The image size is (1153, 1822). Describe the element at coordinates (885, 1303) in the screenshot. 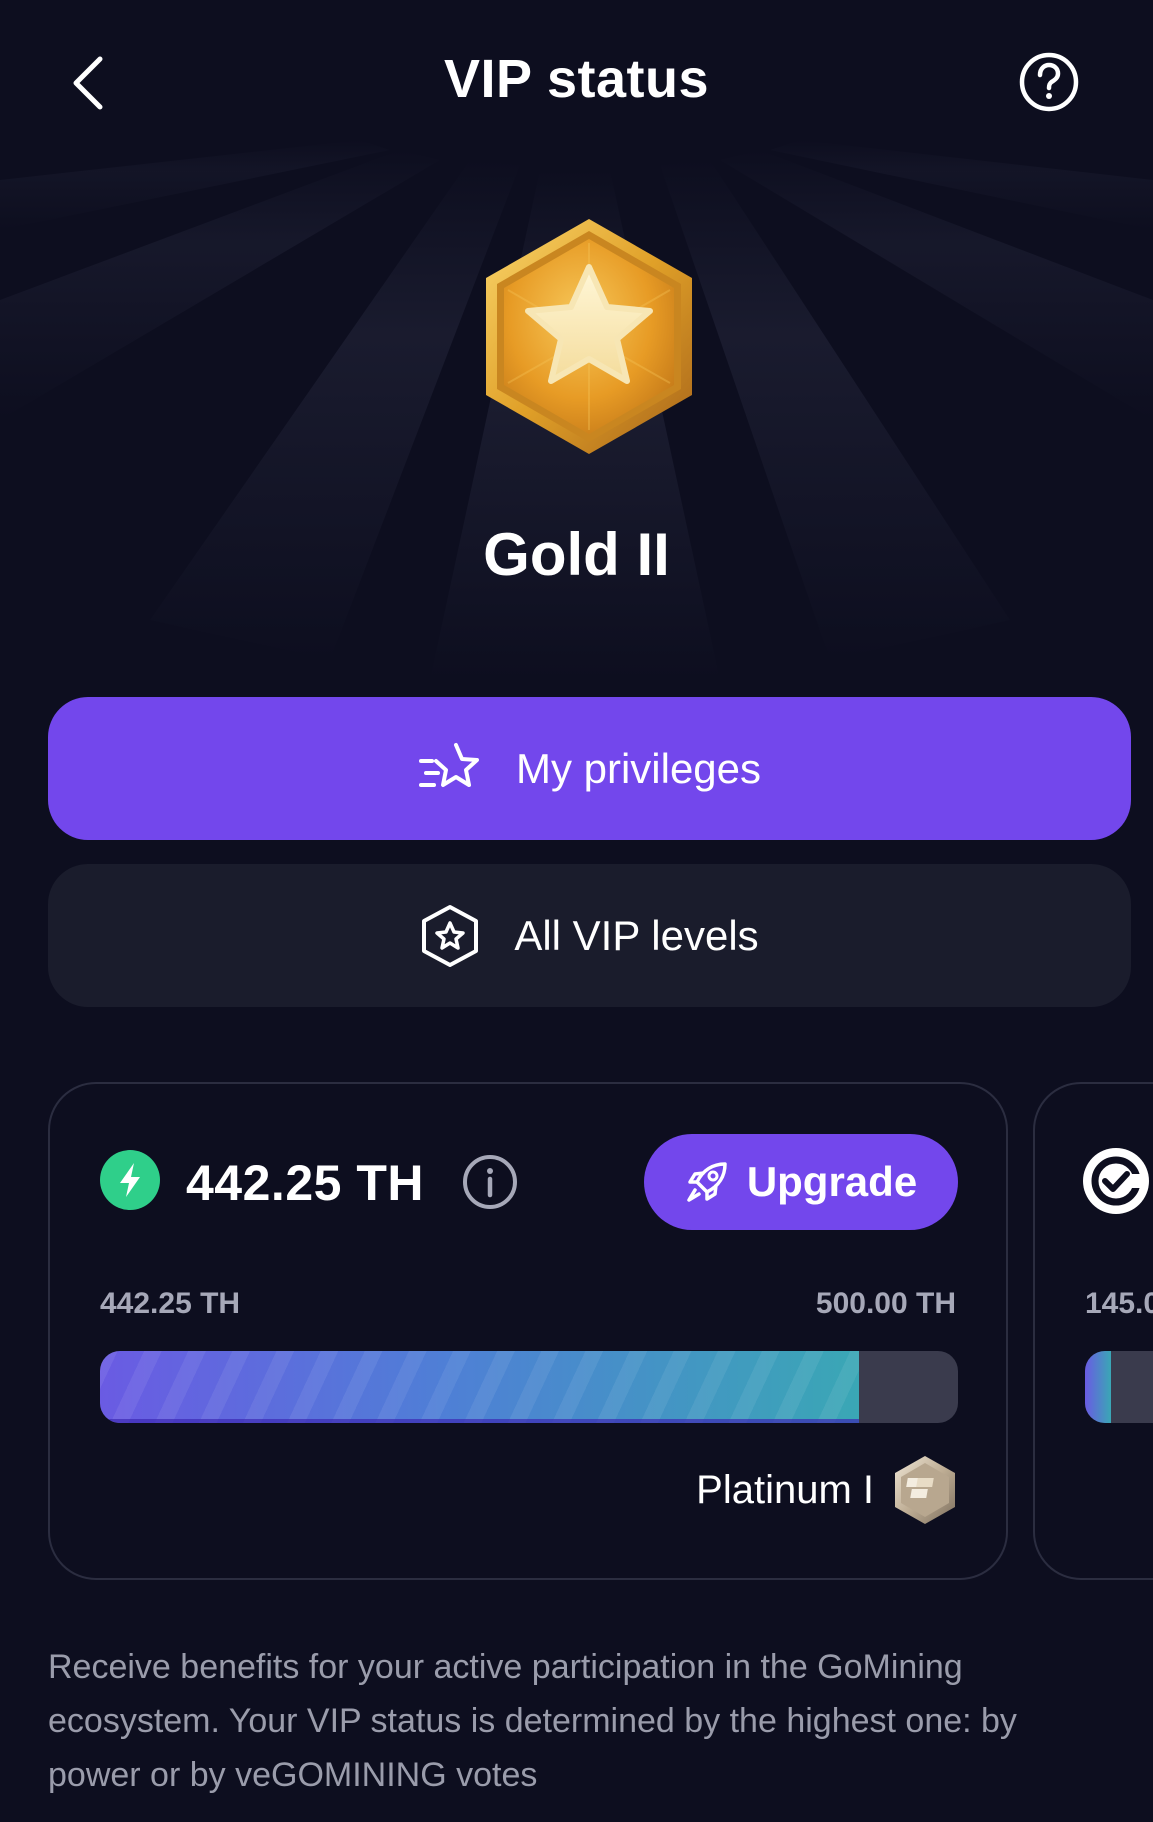

I see `progress-target-value: 500.00 TH` at that location.